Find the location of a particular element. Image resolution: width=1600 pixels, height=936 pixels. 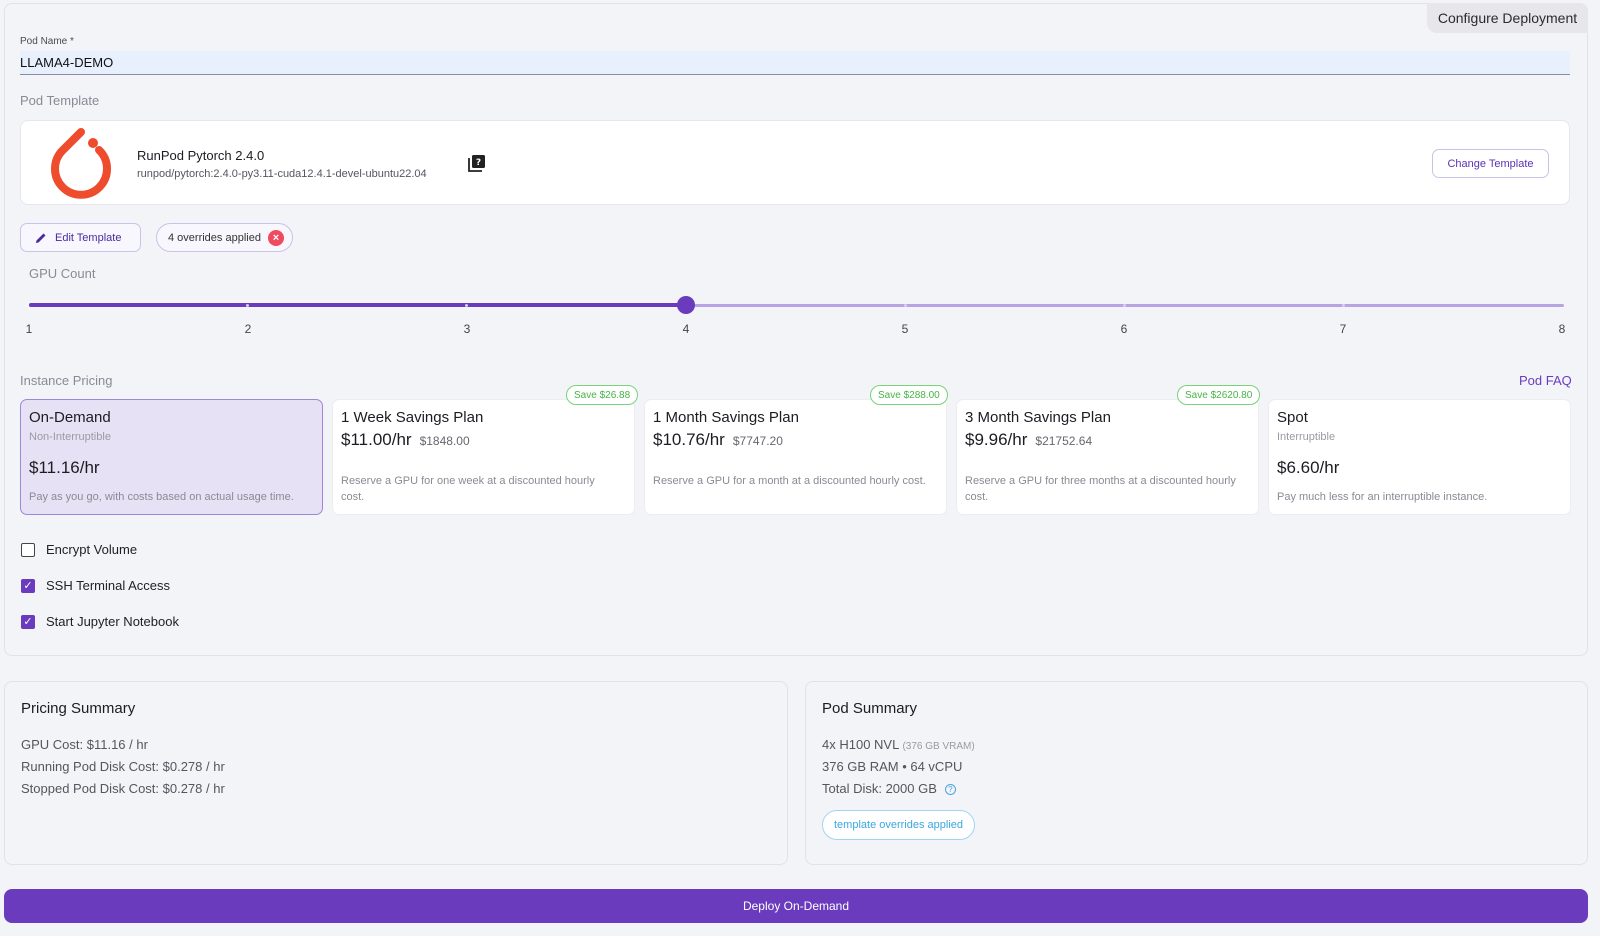

deploy-button: Deploy On-Demand is located at coordinates (796, 906).